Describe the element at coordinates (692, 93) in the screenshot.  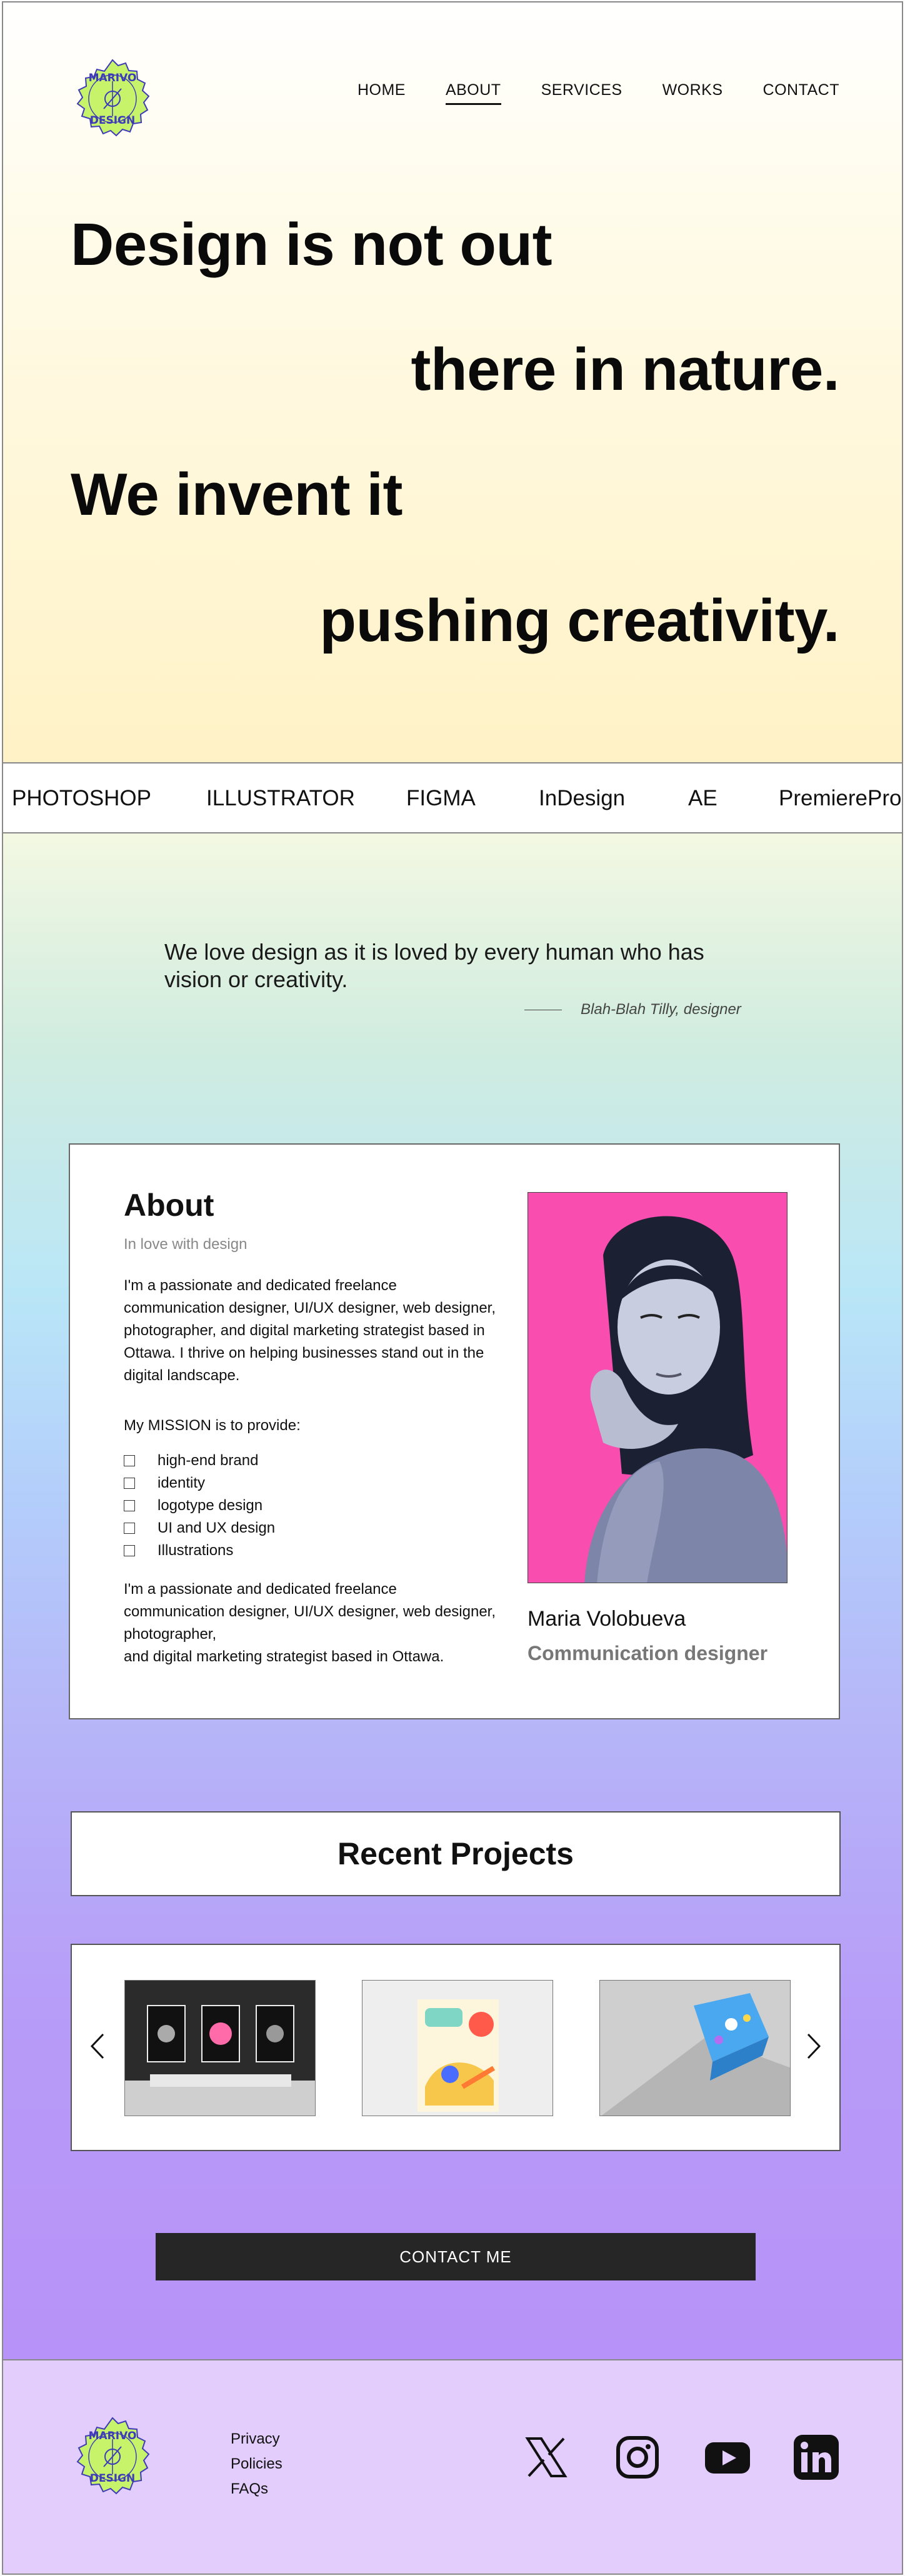
I see `nav-works: WORKS` at that location.